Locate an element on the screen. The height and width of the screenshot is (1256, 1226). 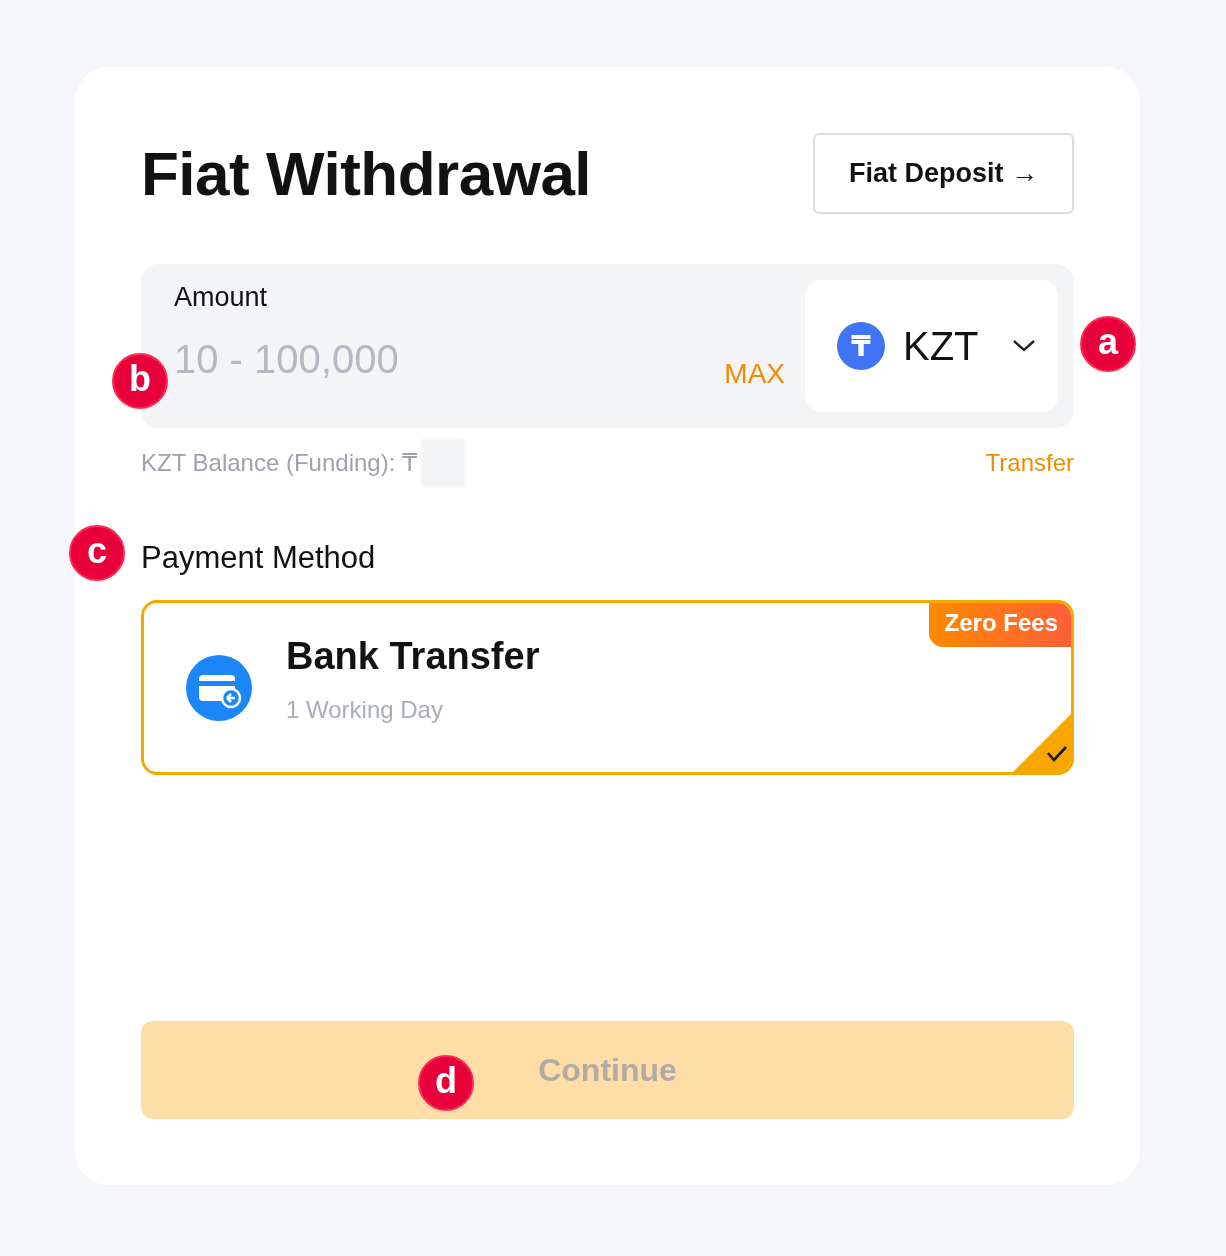
option-detail: 1 Working Day is located at coordinates (365, 710).